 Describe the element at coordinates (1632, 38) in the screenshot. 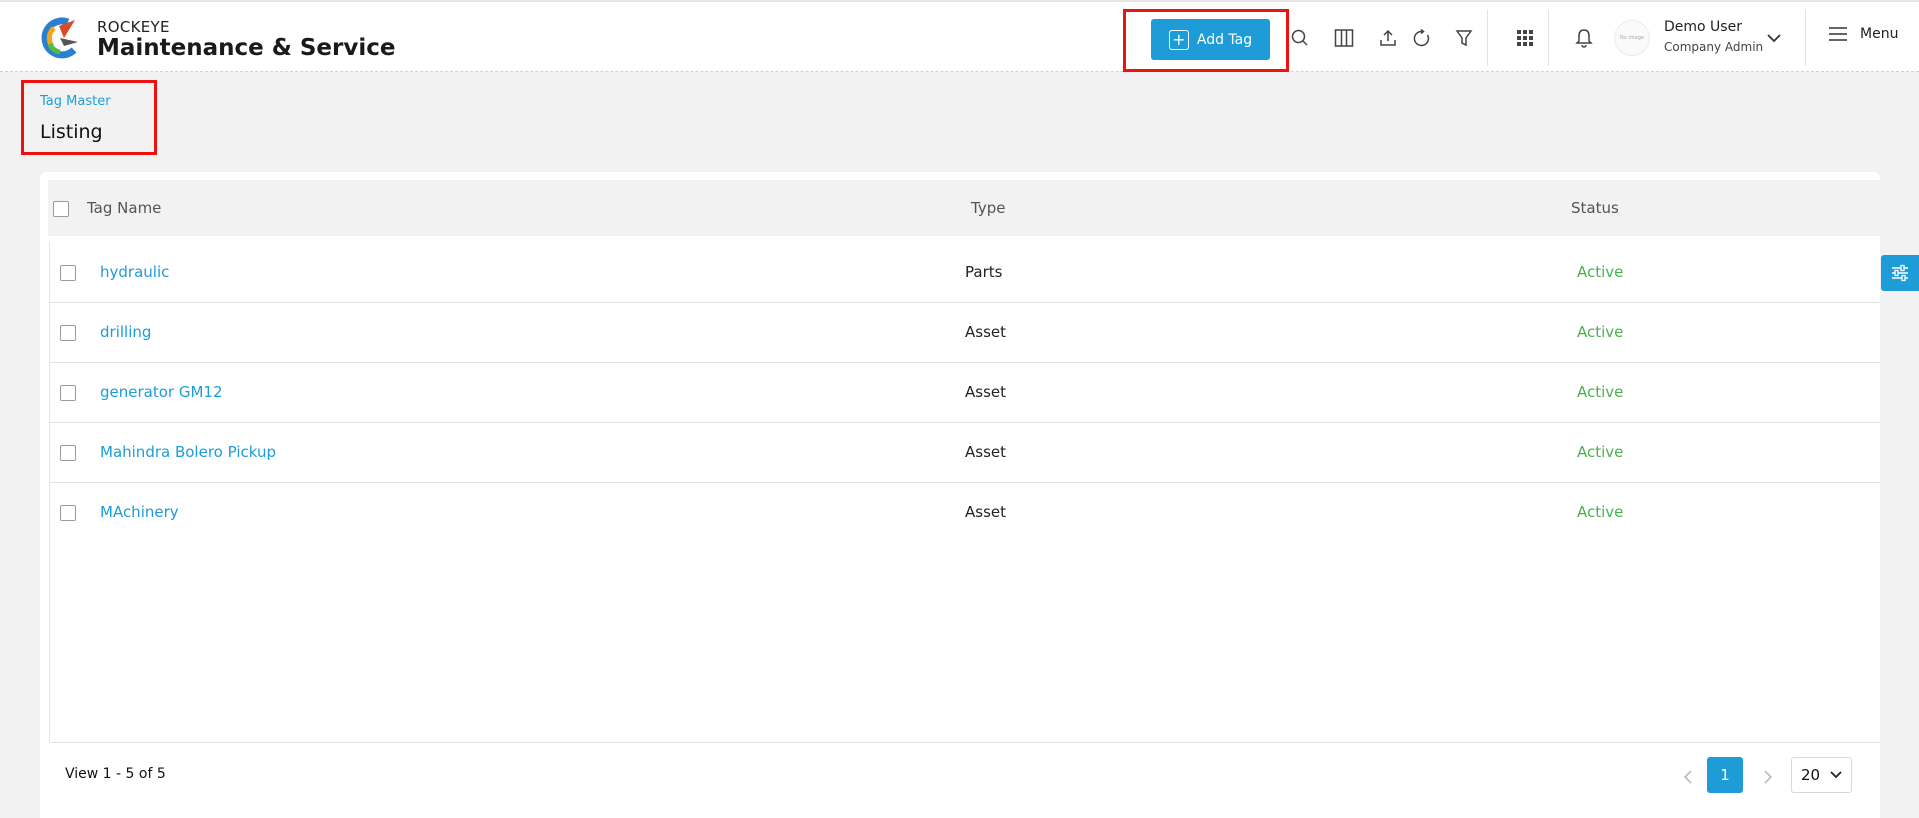

I see `avatar: No image` at that location.